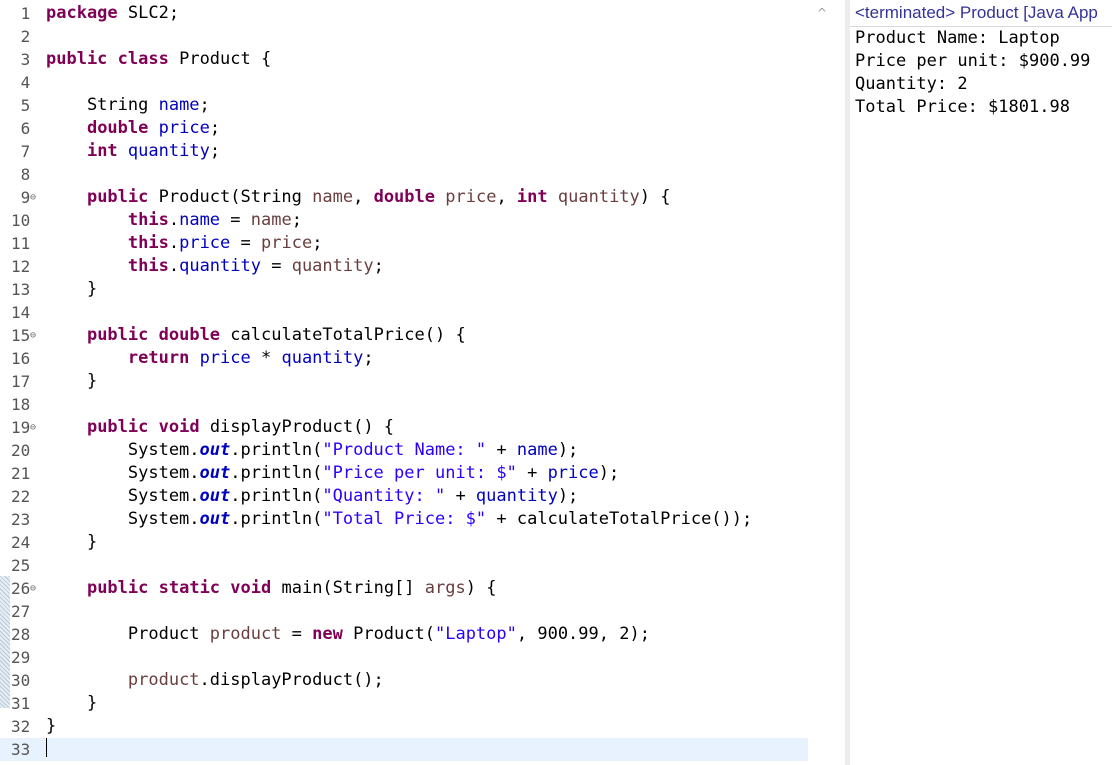 The image size is (1112, 765). I want to click on console-output-line: Total Price: $1801.98, so click(962, 107).